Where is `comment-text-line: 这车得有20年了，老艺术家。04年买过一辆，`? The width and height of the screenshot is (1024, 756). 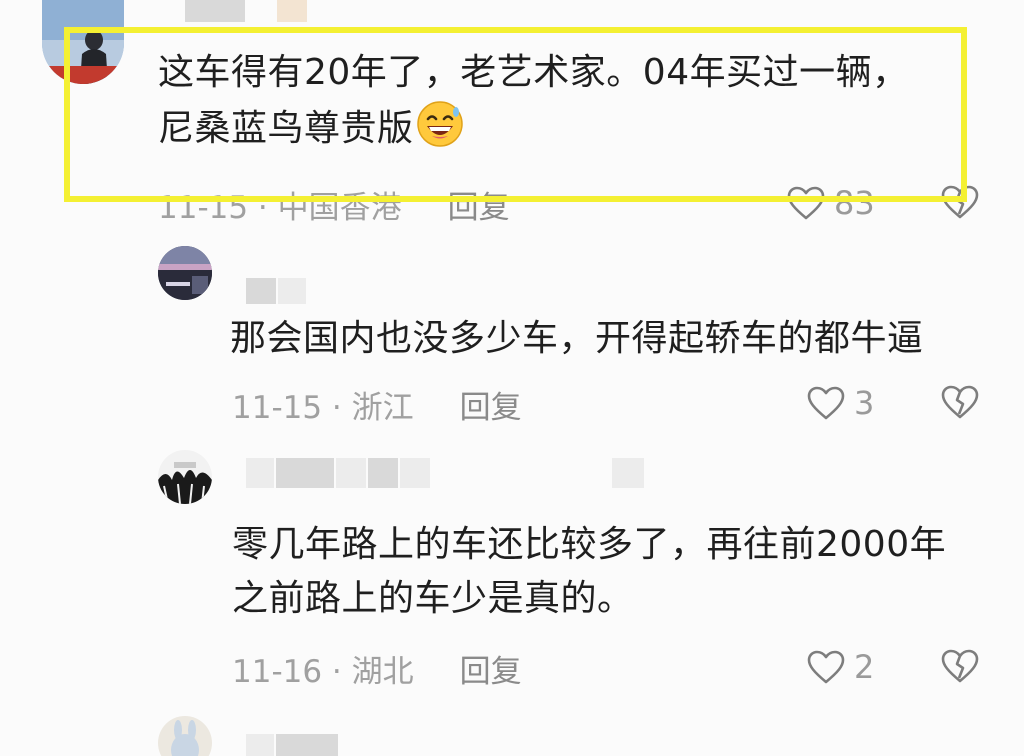 comment-text-line: 这车得有20年了，老艺术家。04年买过一辆， is located at coordinates (533, 72).